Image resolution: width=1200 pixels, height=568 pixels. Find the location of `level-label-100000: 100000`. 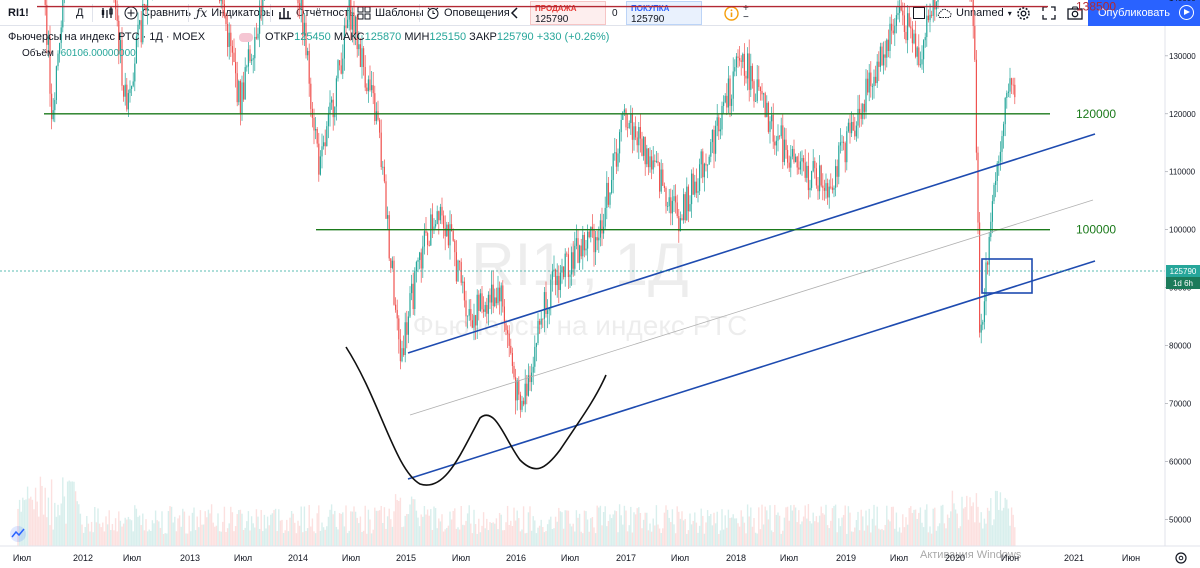

level-label-100000: 100000 is located at coordinates (1096, 230).